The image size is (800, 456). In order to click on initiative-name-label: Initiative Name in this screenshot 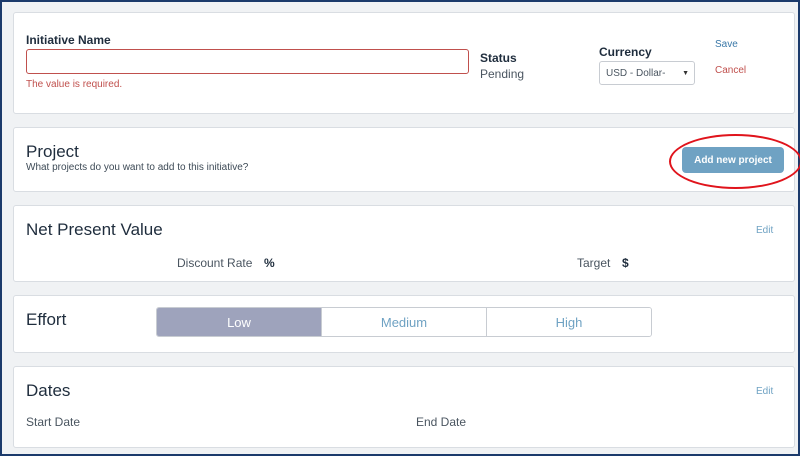, I will do `click(68, 40)`.